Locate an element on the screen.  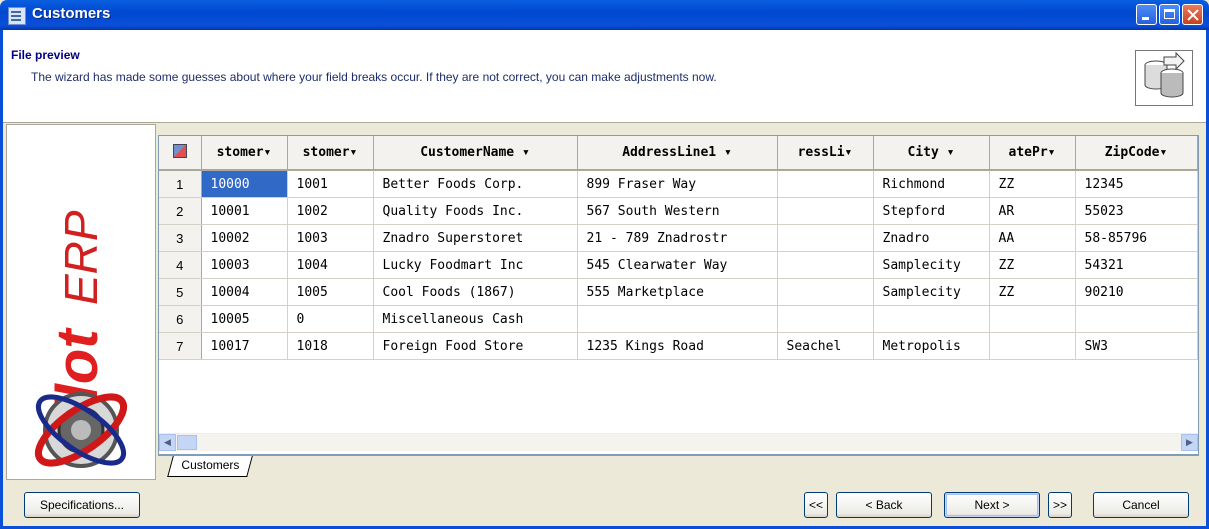
table-cell: Znadro is located at coordinates (931, 238).